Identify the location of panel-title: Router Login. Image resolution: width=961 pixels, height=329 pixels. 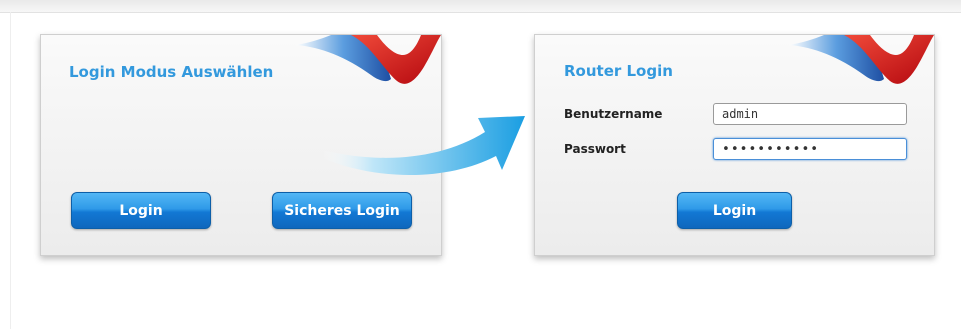
(618, 71).